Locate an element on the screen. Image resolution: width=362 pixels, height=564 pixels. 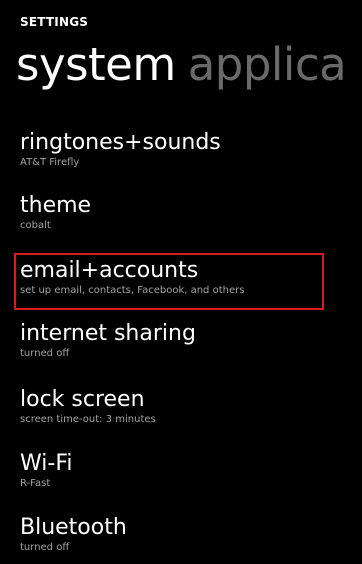
item-title: Wi-Fi is located at coordinates (46, 463).